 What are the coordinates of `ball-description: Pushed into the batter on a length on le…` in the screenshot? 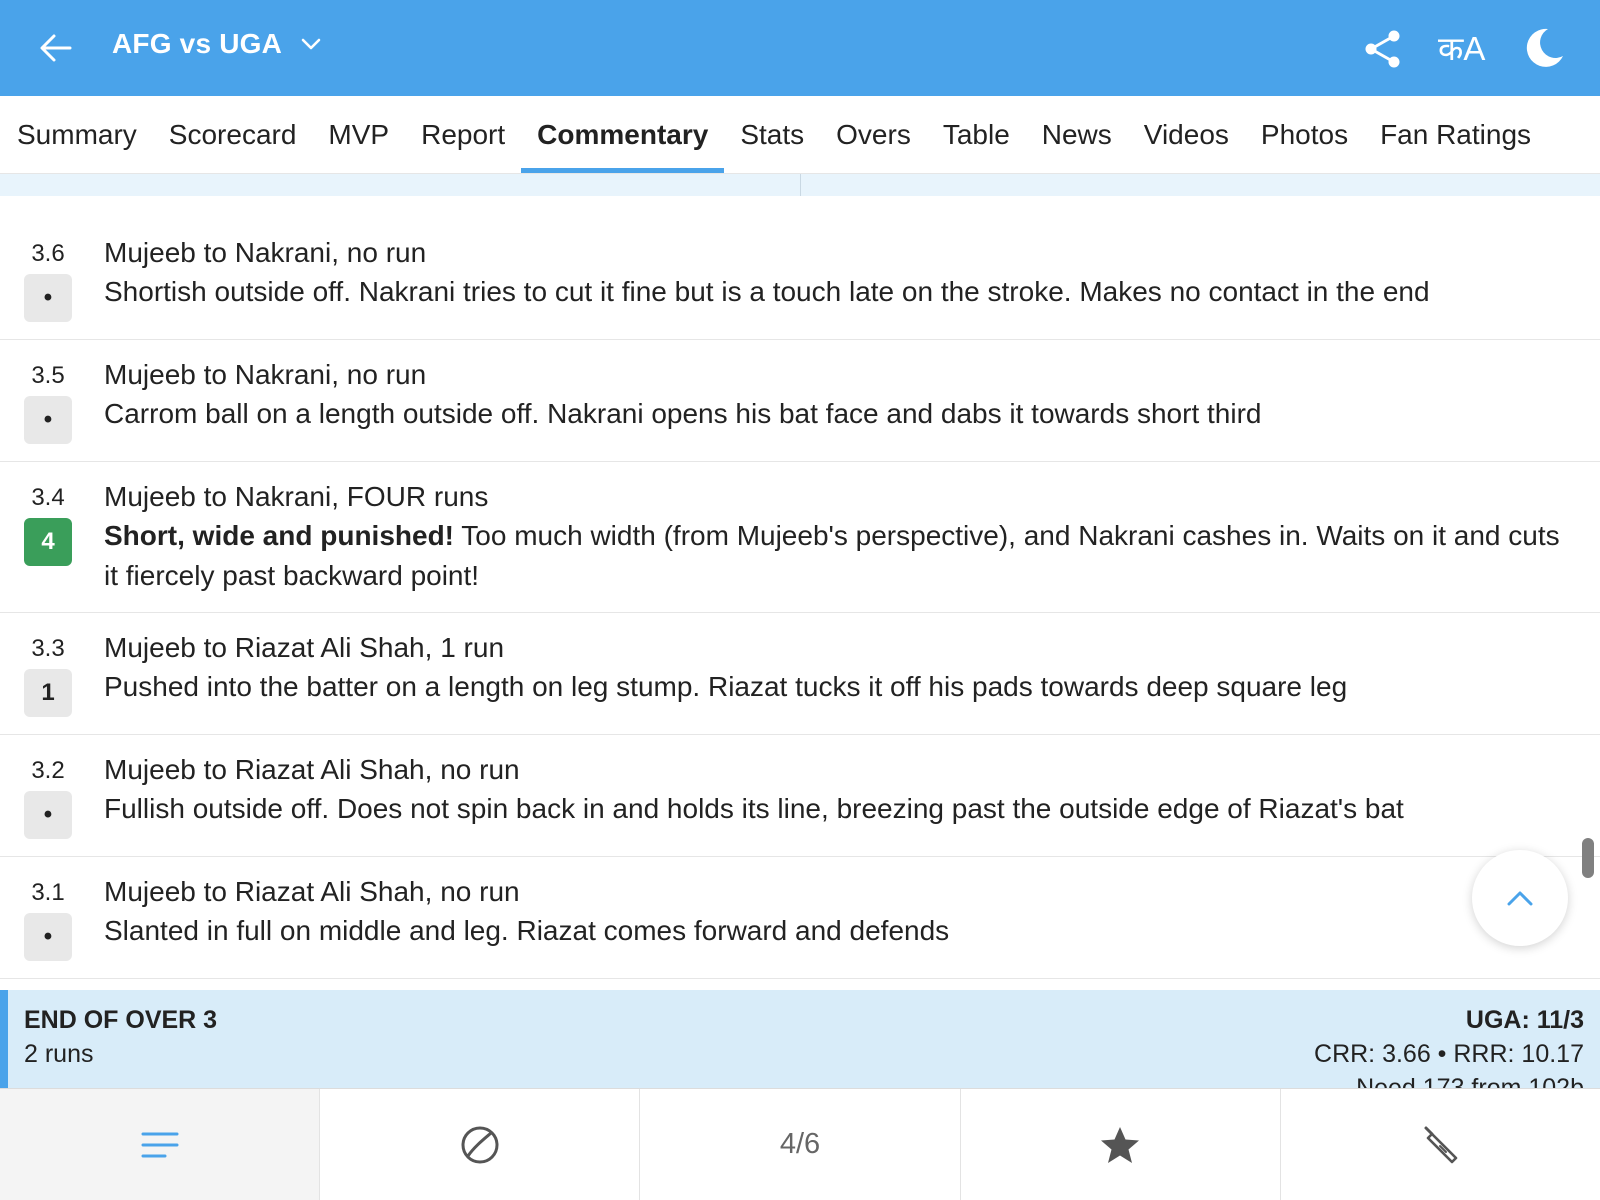 It's located at (832, 687).